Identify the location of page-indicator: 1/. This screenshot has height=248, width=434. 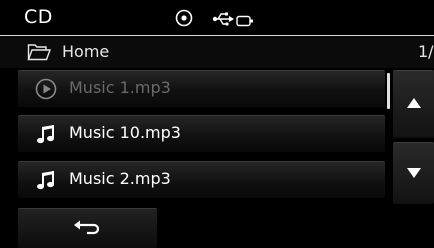
(426, 51).